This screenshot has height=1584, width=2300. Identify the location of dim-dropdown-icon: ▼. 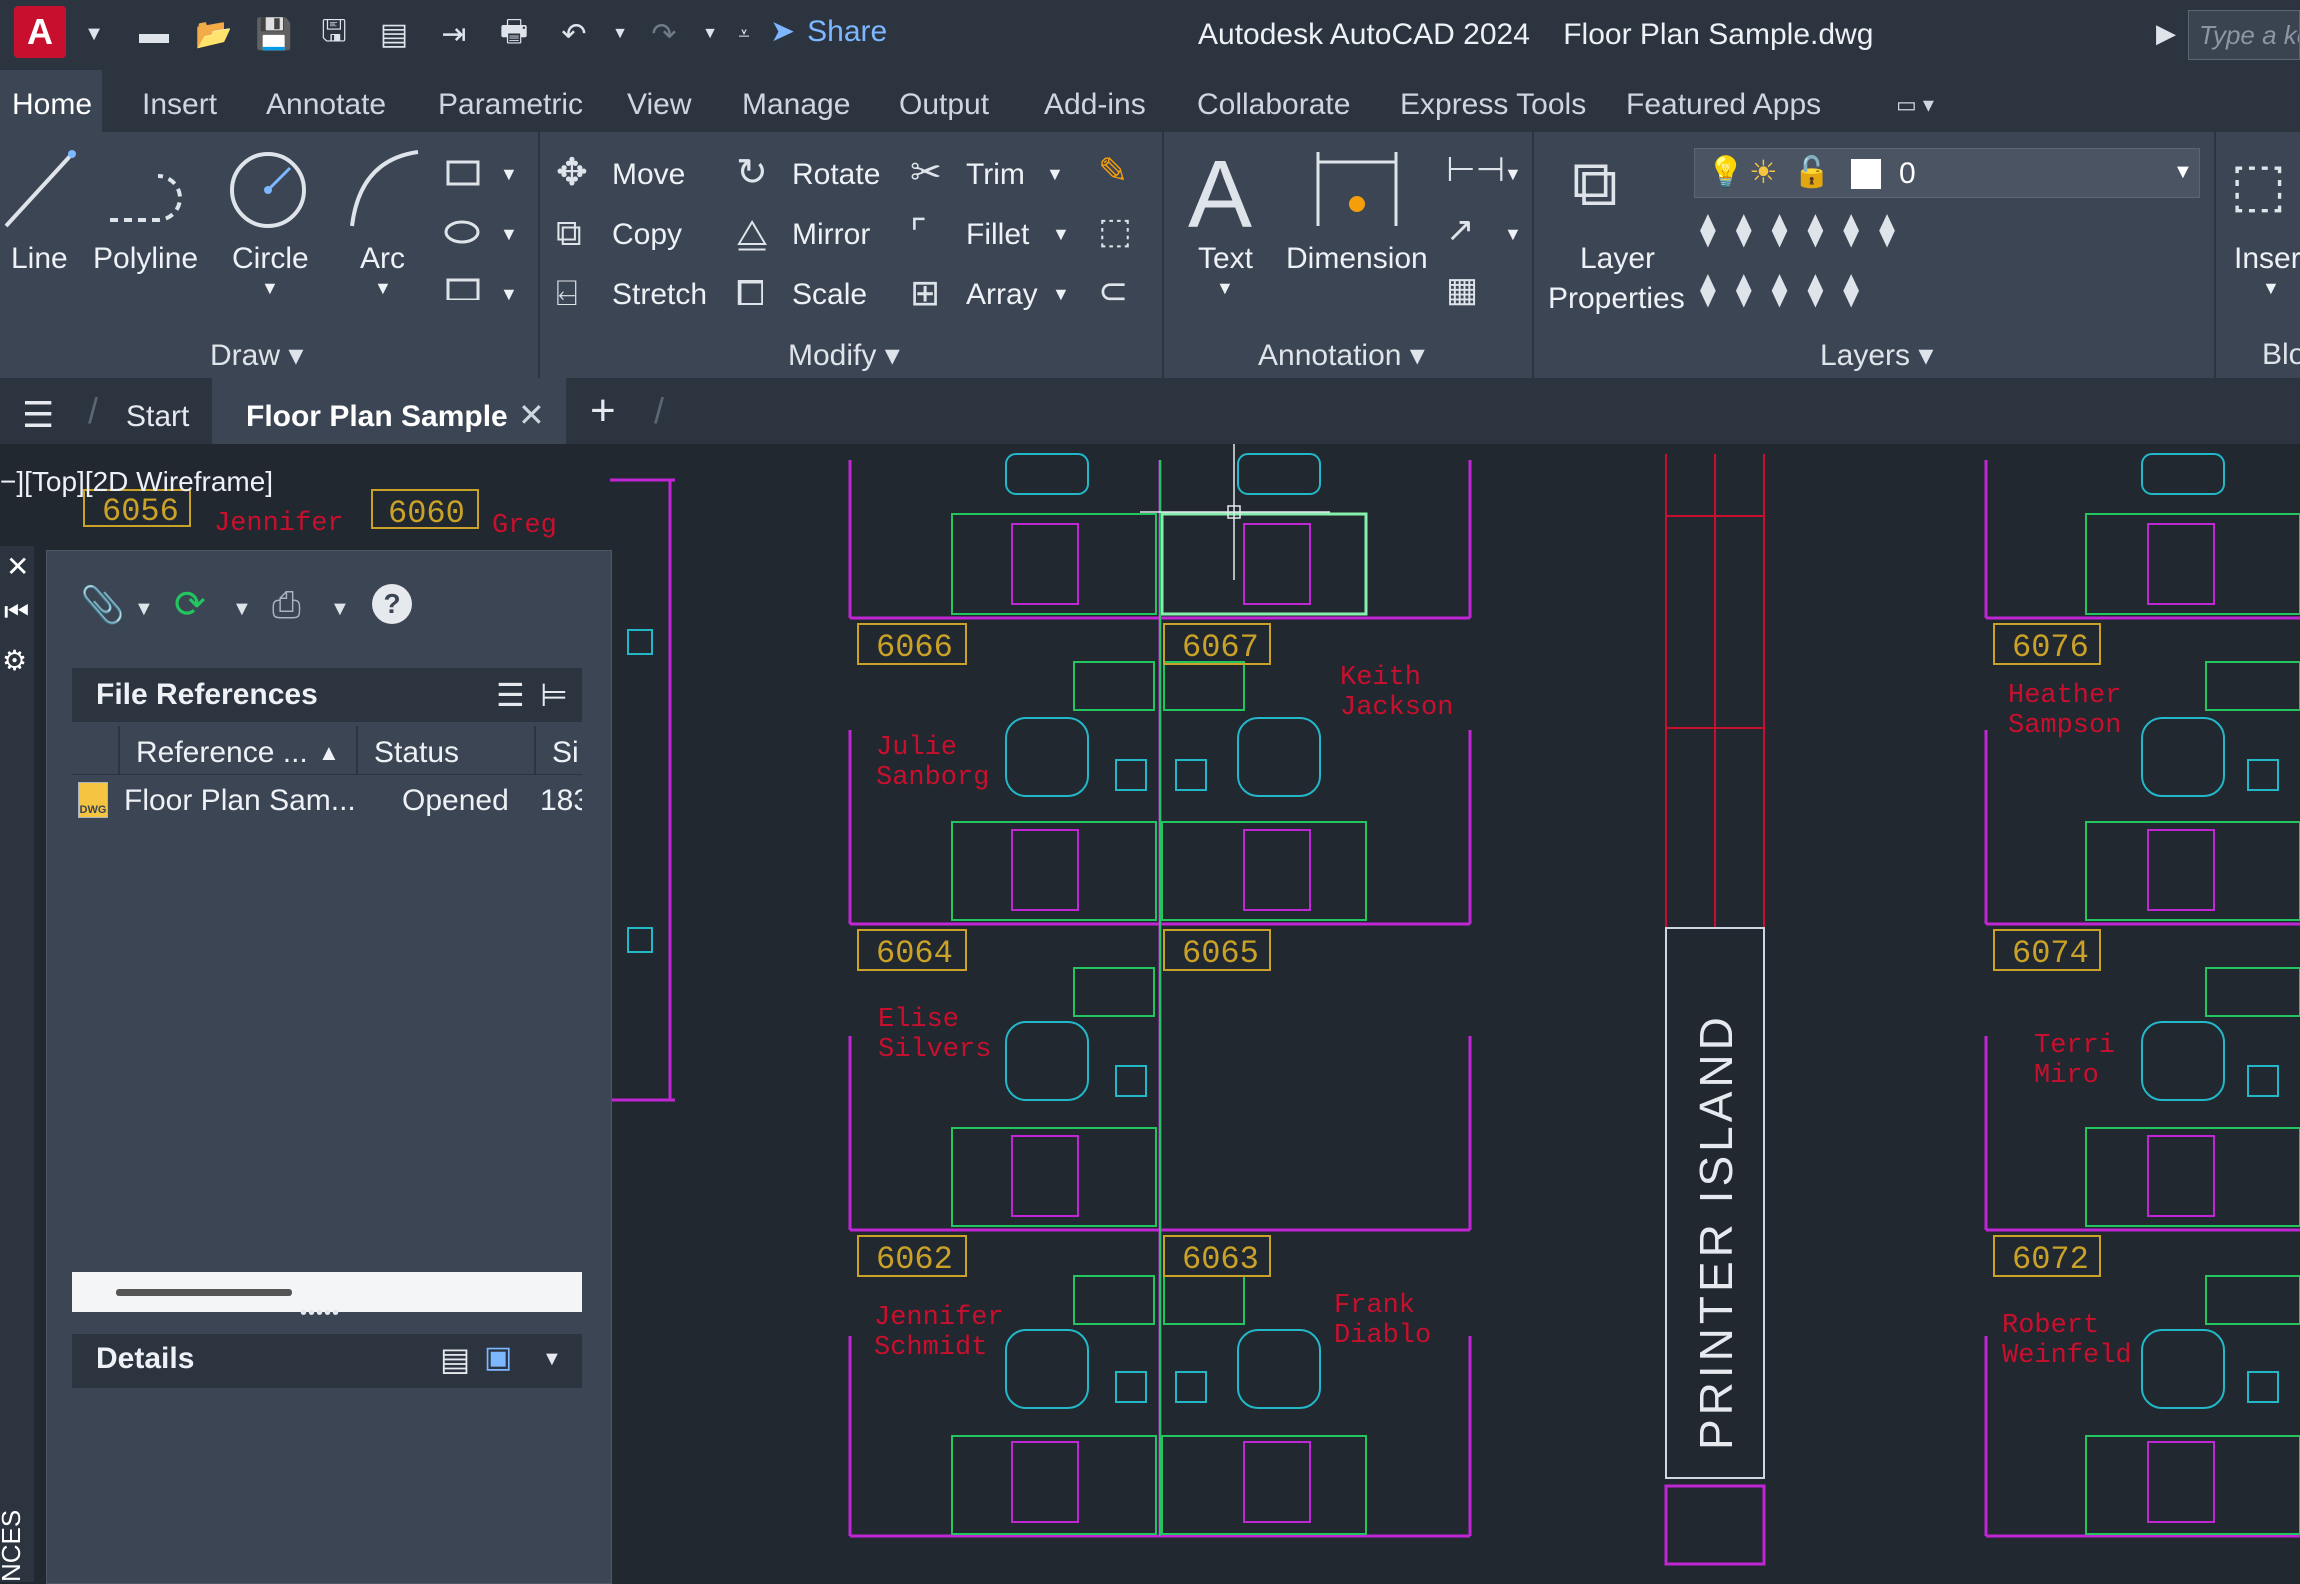
(1513, 174).